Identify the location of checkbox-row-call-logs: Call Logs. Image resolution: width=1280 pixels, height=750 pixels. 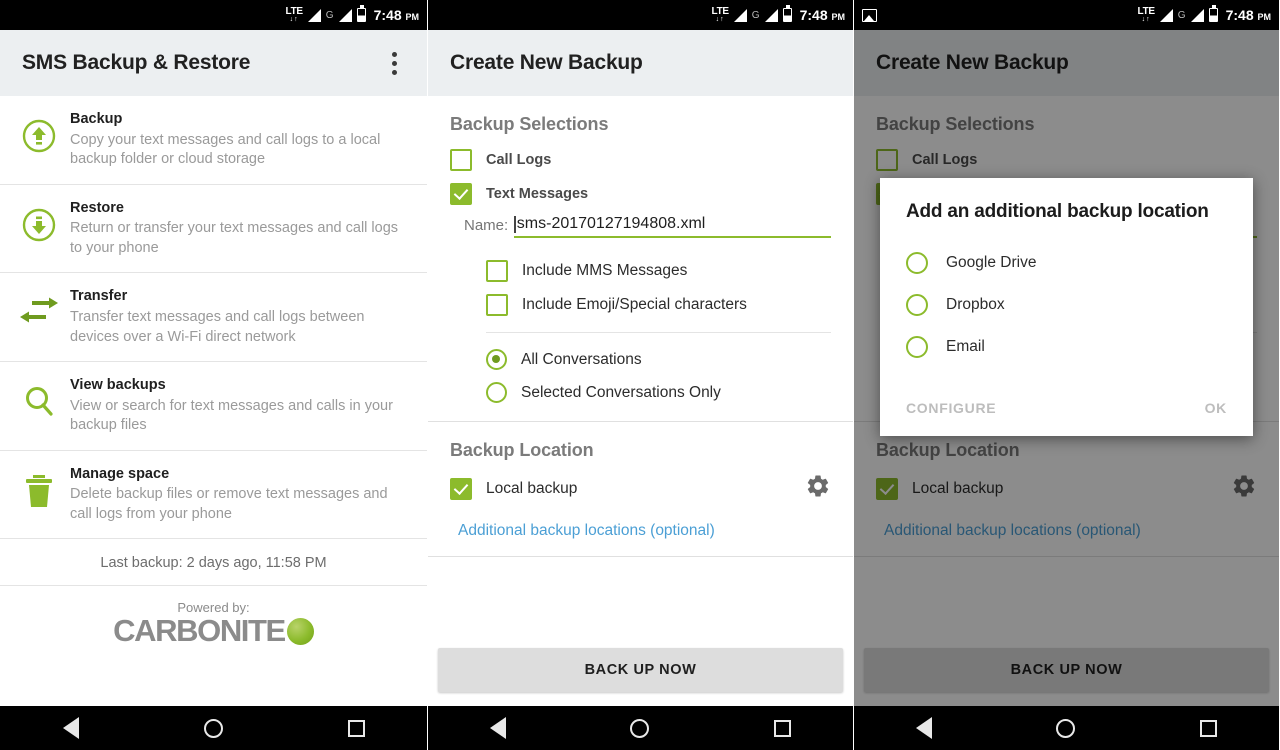
(640, 160).